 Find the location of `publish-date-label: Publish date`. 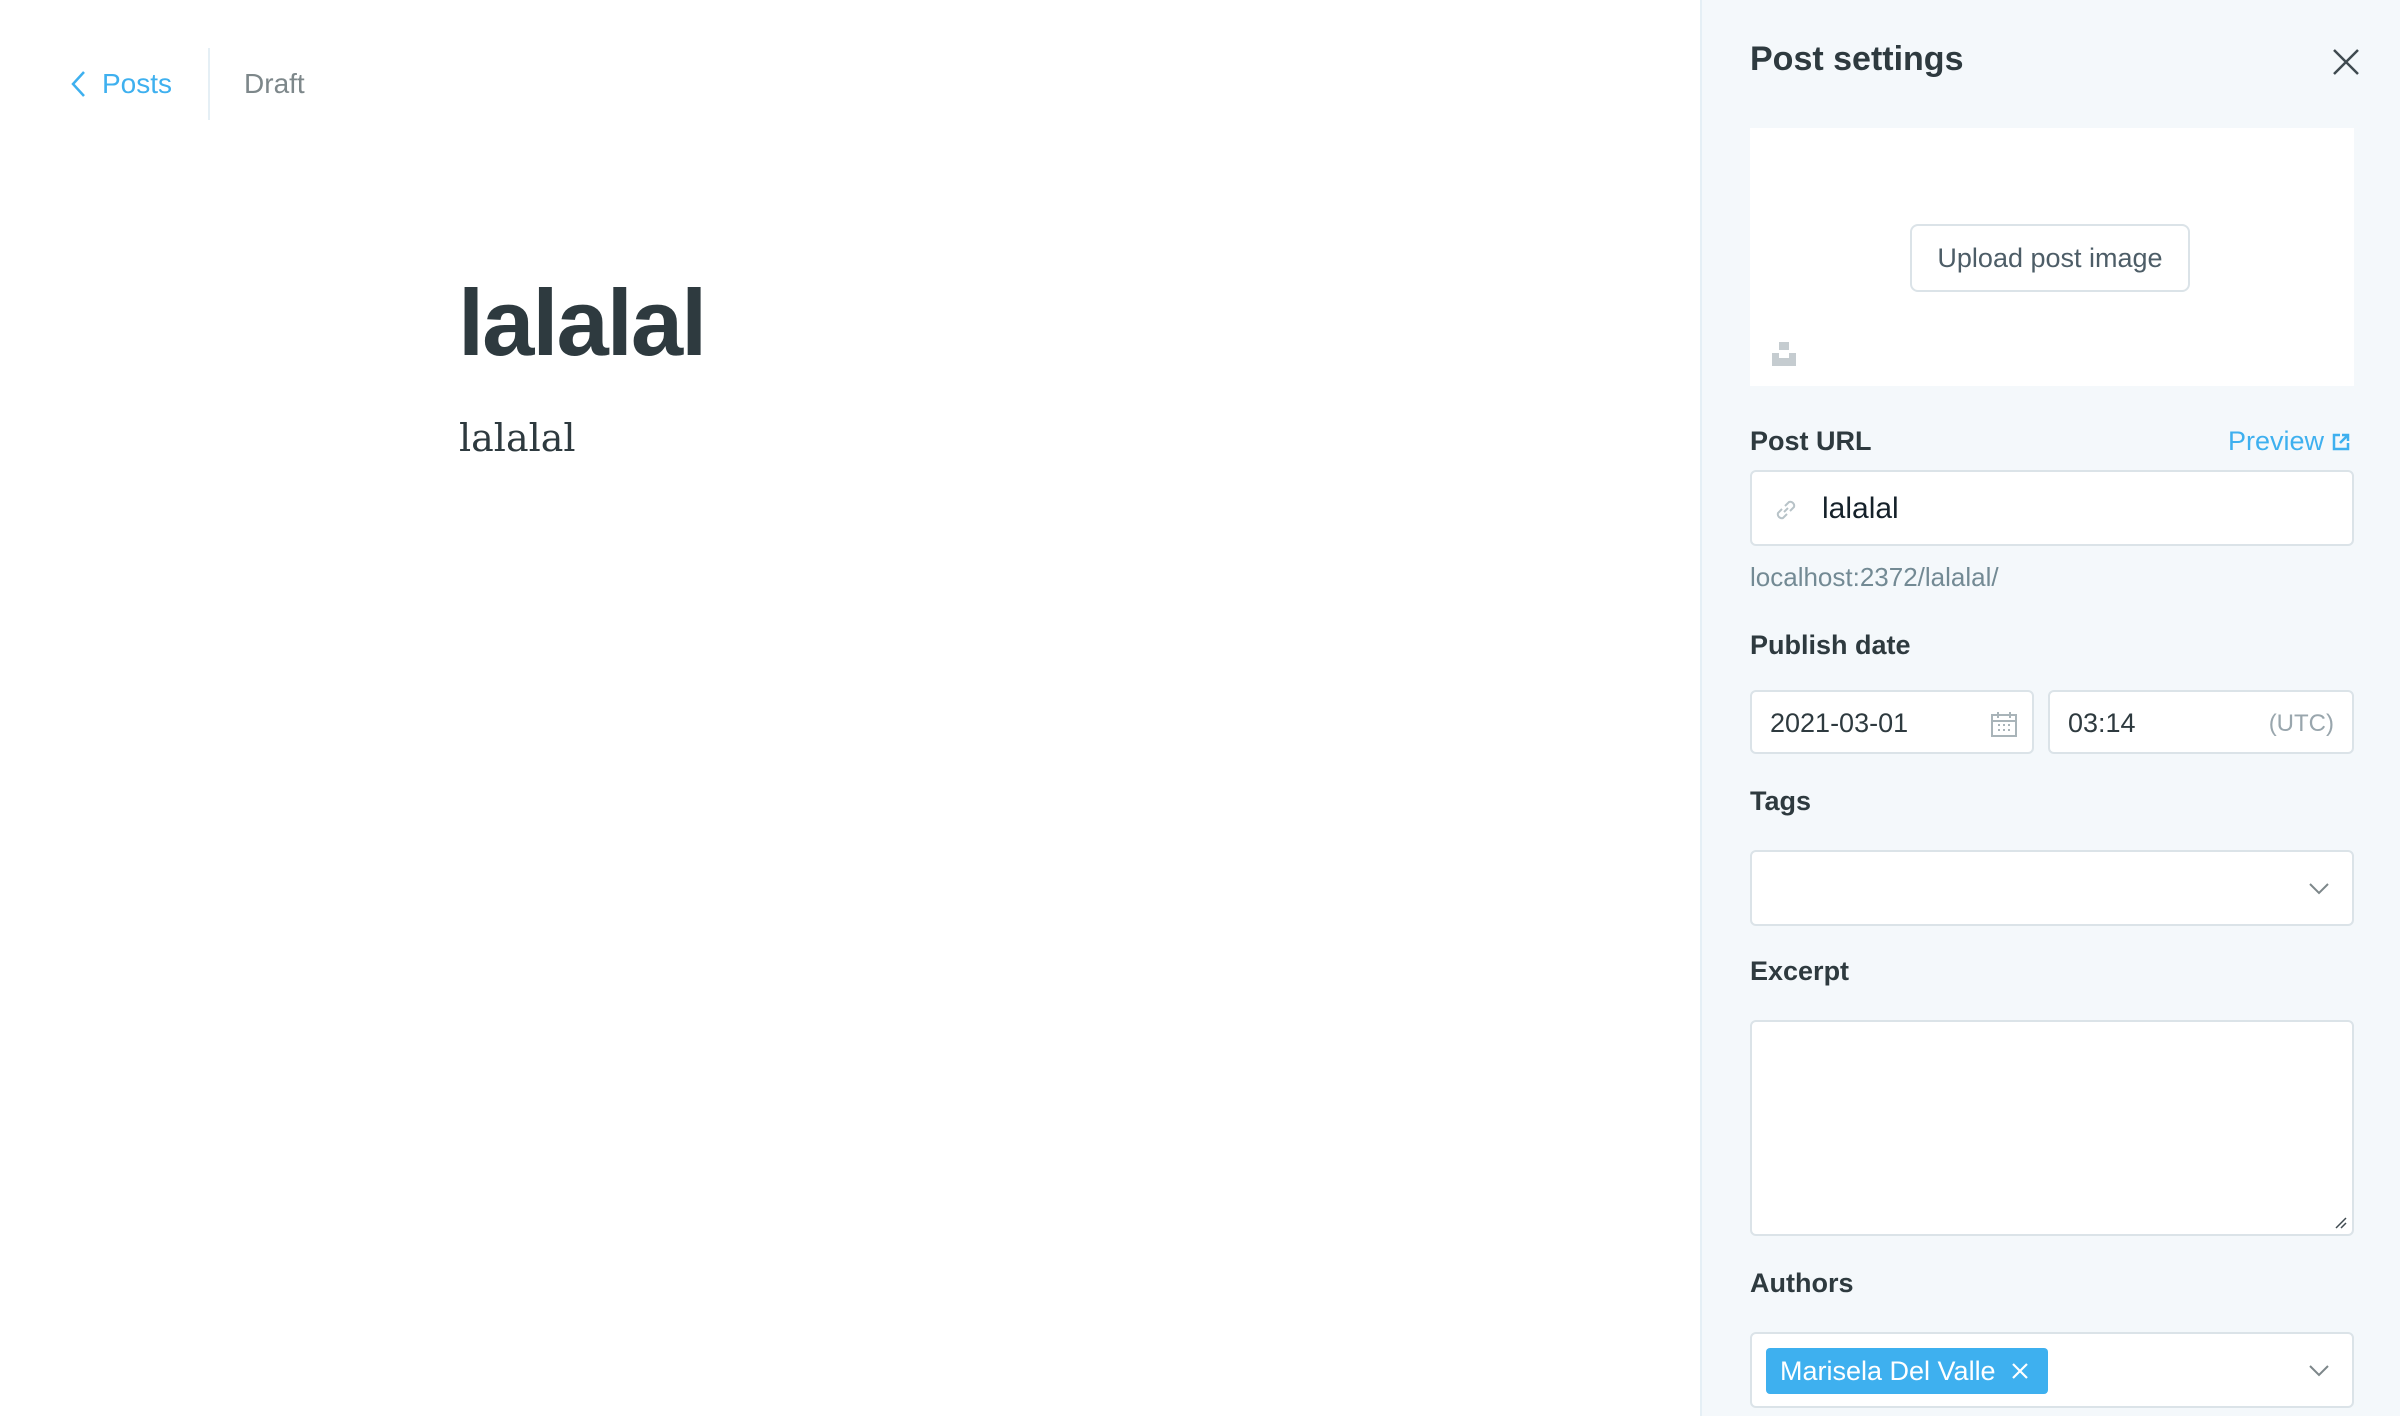

publish-date-label: Publish date is located at coordinates (1830, 645).